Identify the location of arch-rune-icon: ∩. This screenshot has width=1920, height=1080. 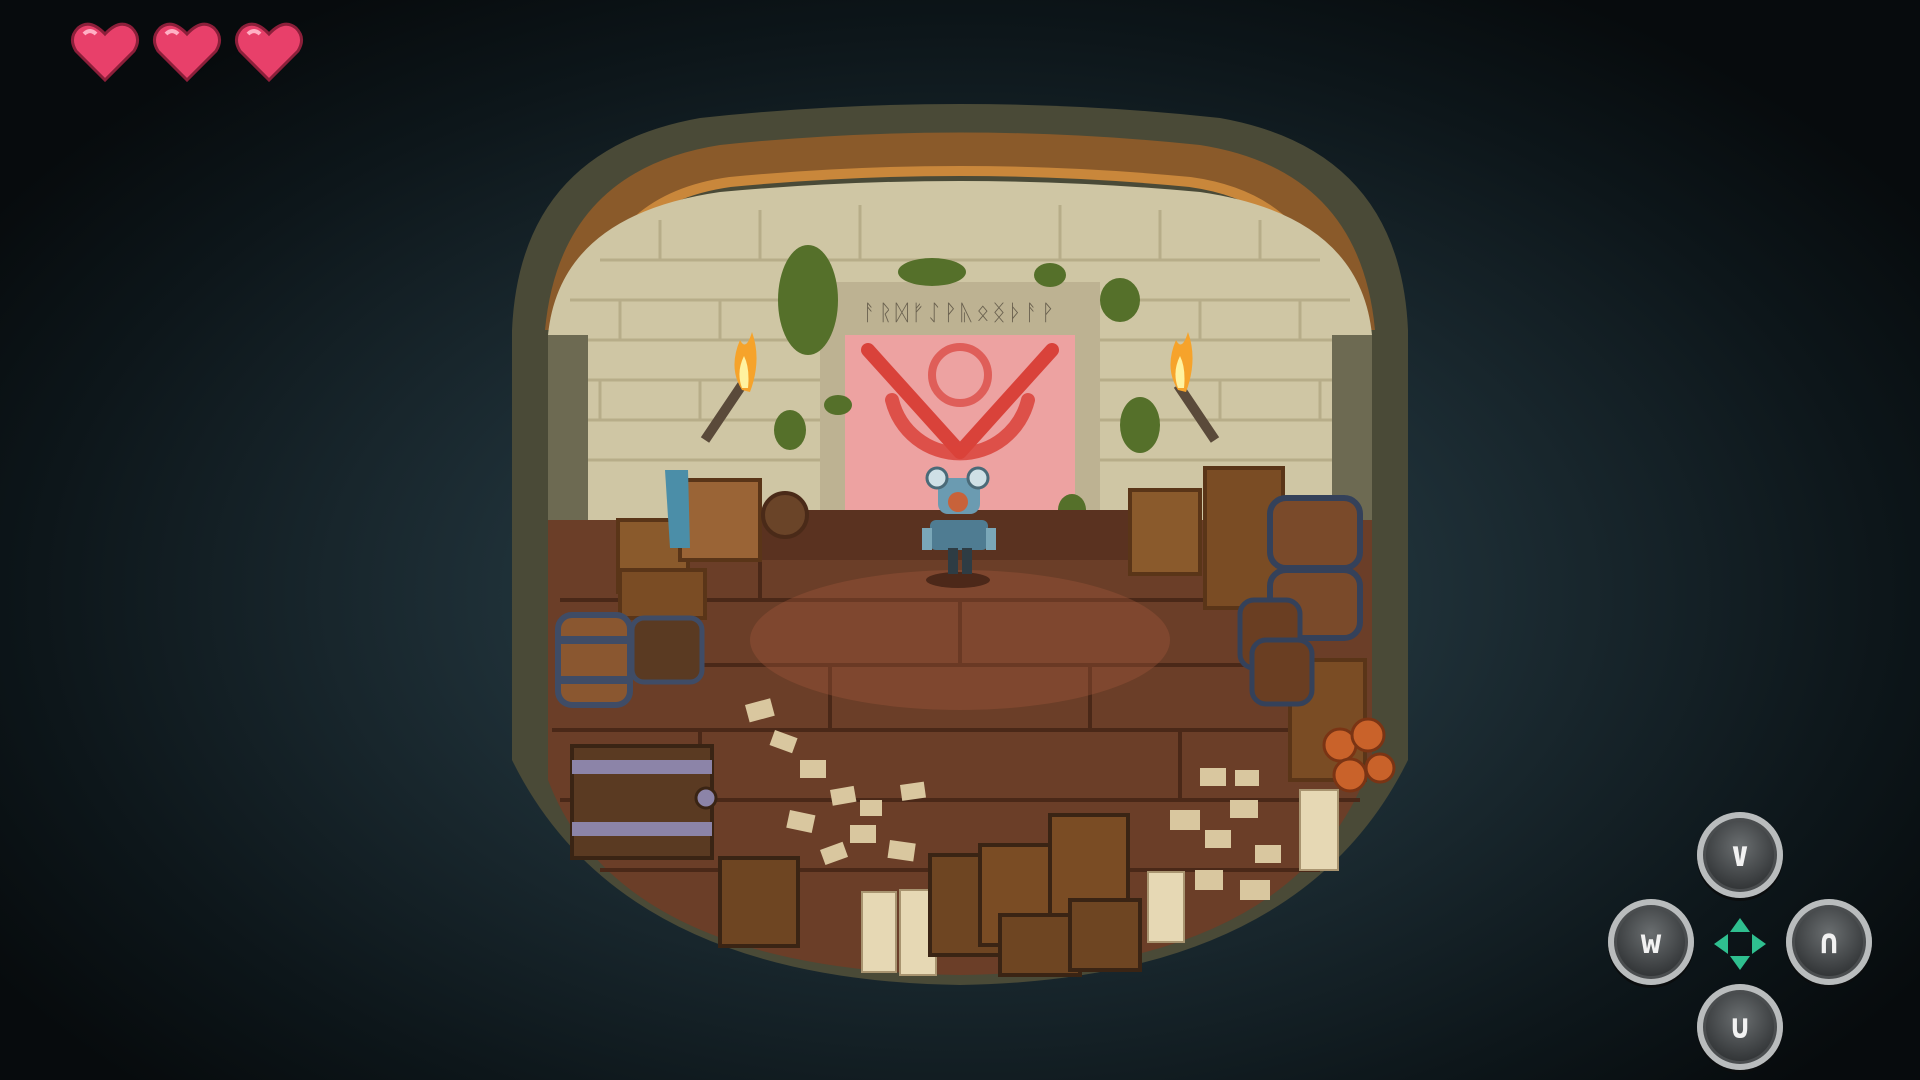
(1829, 942).